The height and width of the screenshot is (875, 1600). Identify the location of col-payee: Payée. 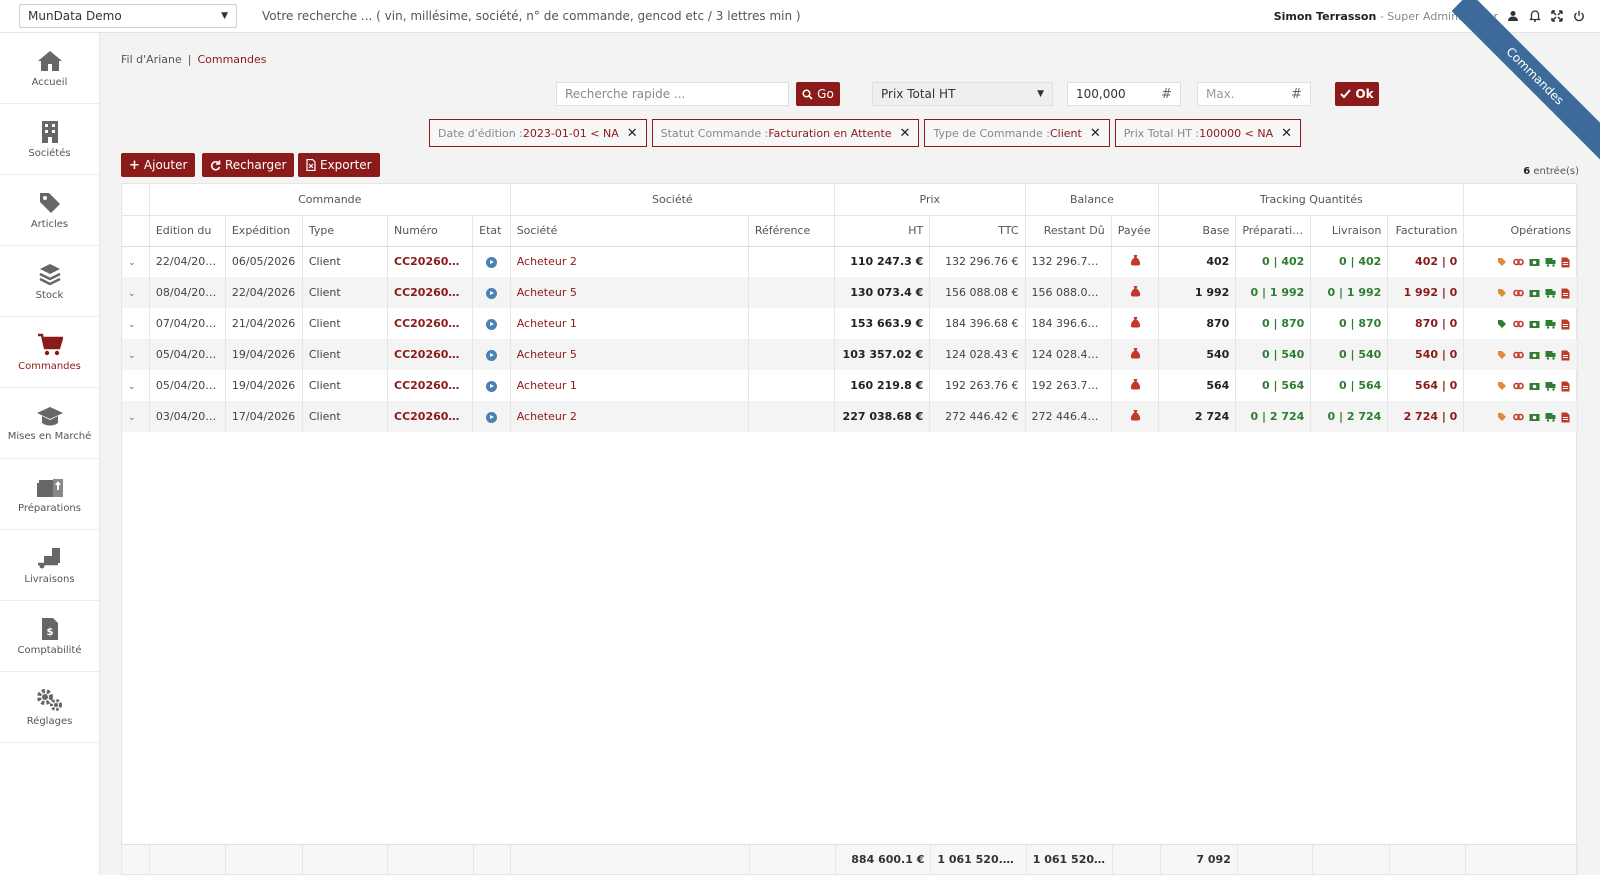
(1135, 231).